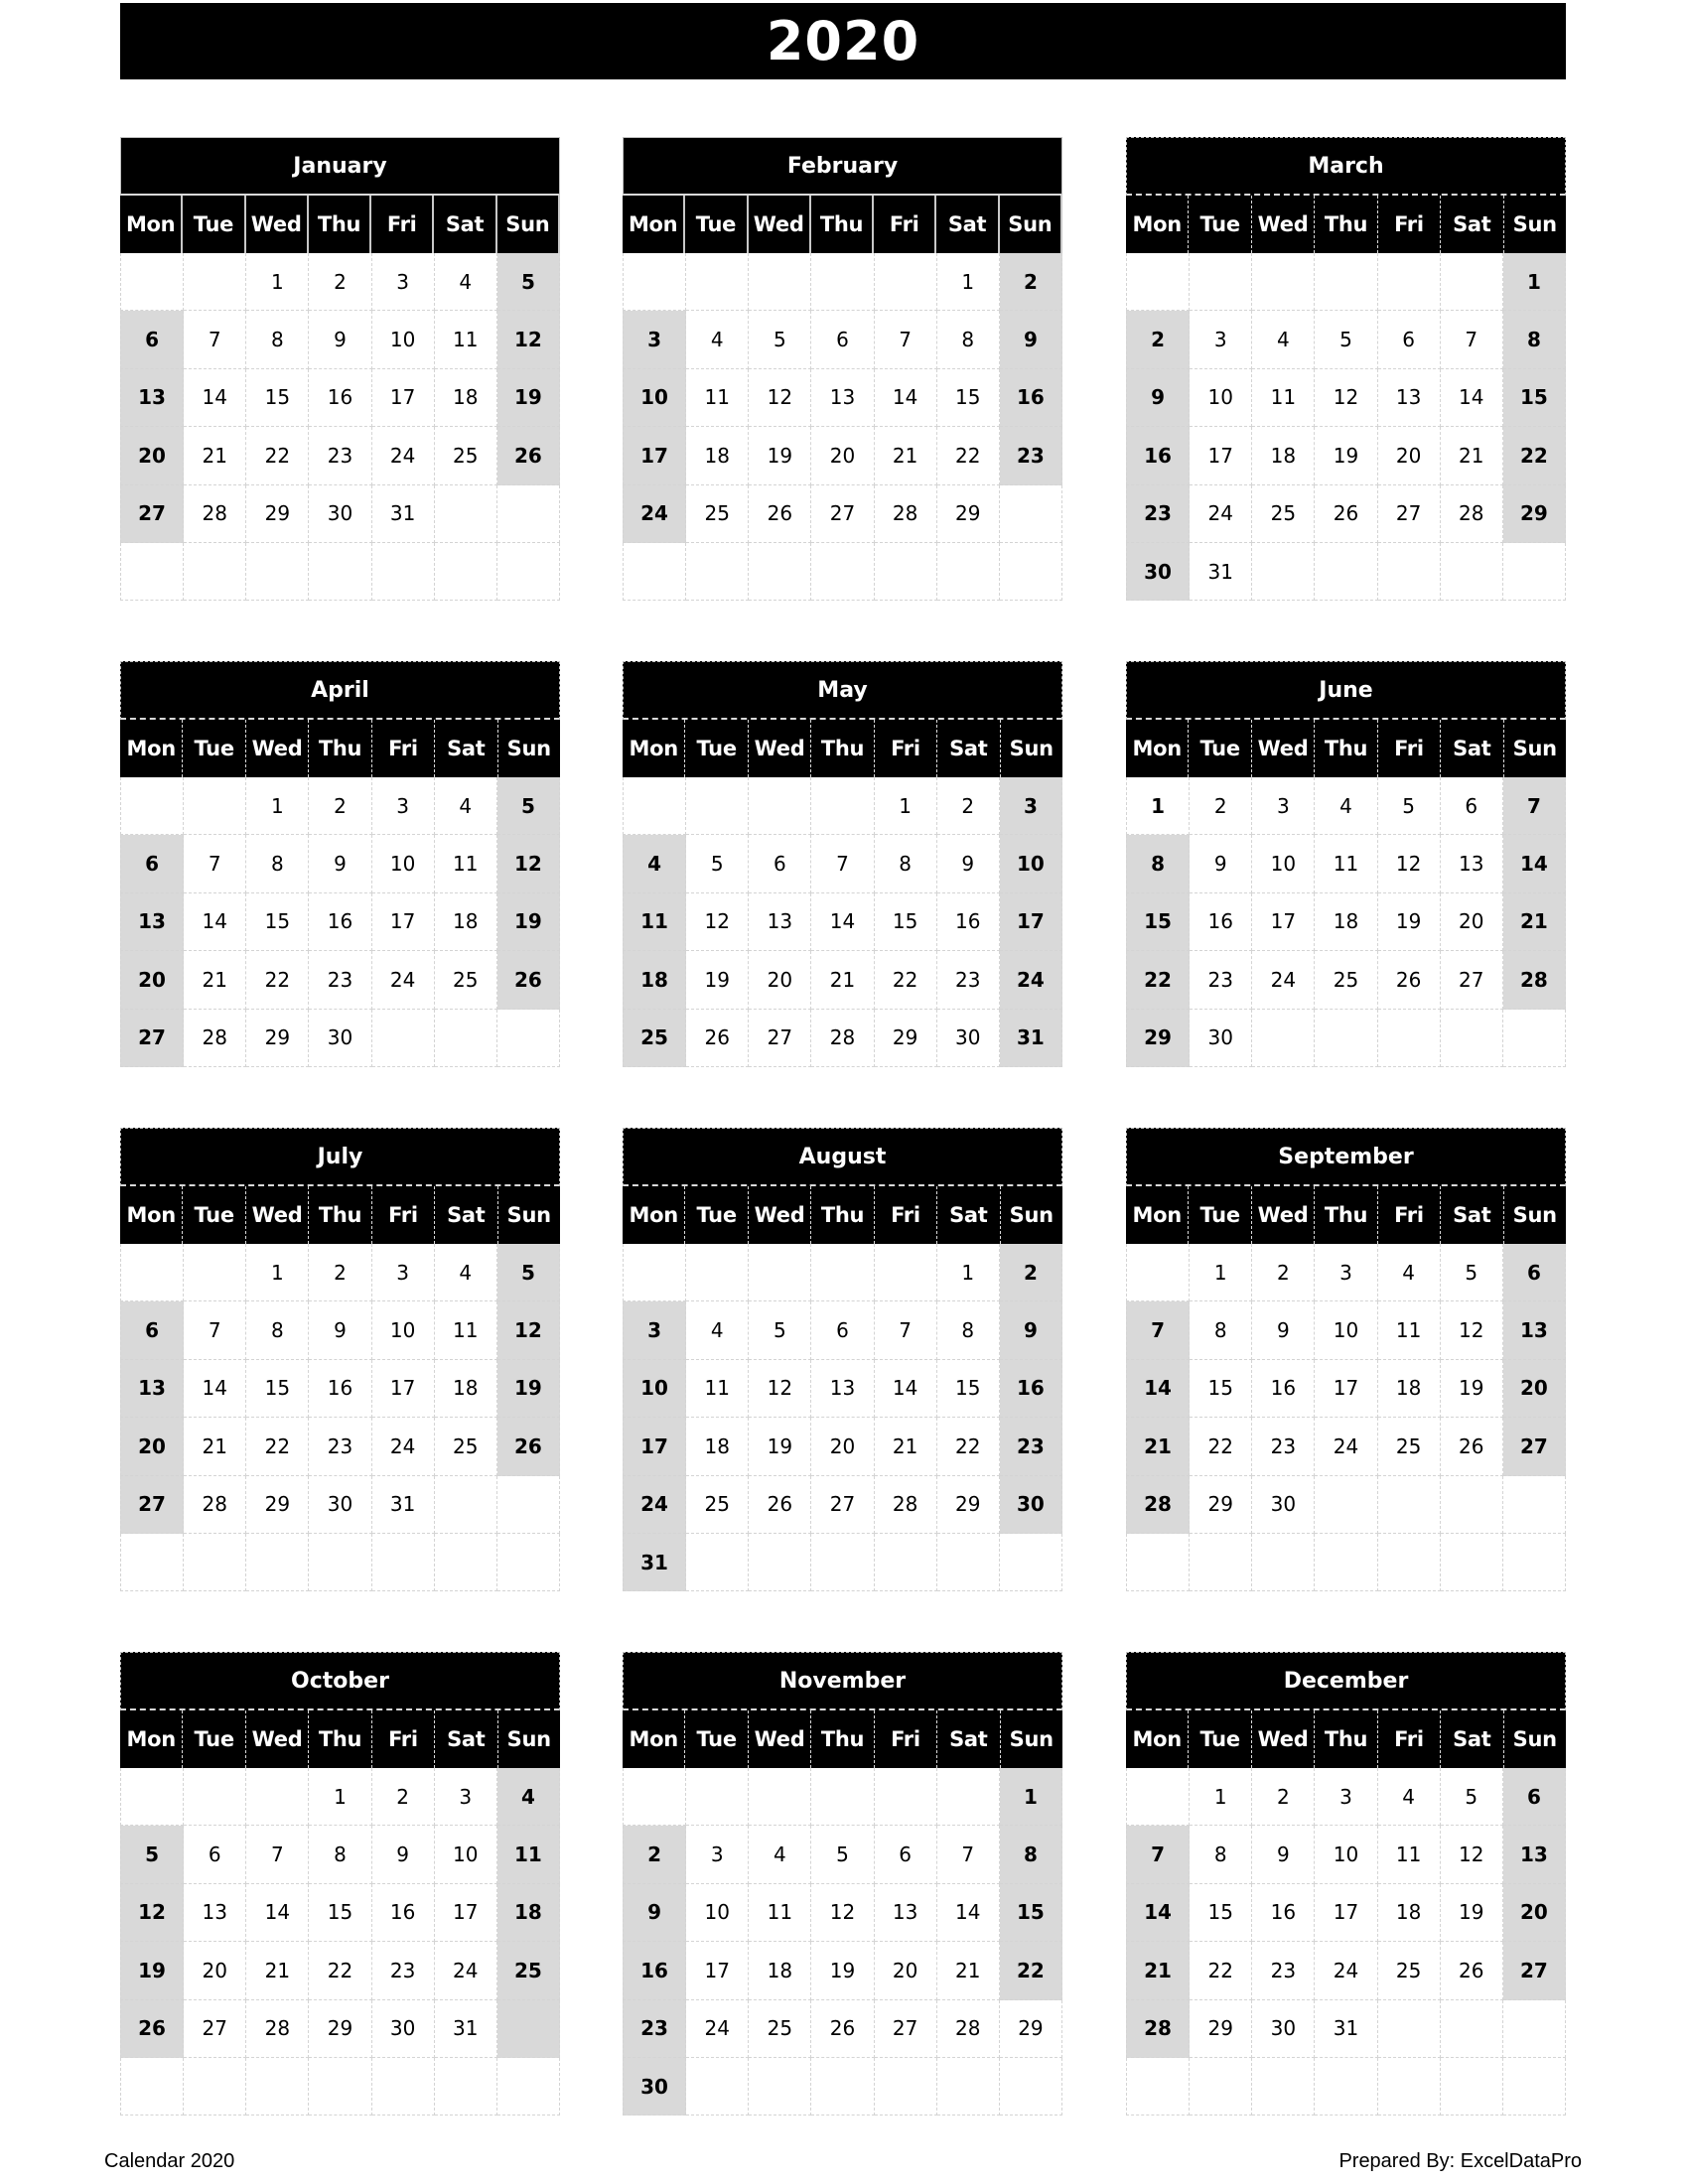 This screenshot has height=2184, width=1688. What do you see at coordinates (152, 1215) in the screenshot?
I see `weekday-label: Mon` at bounding box center [152, 1215].